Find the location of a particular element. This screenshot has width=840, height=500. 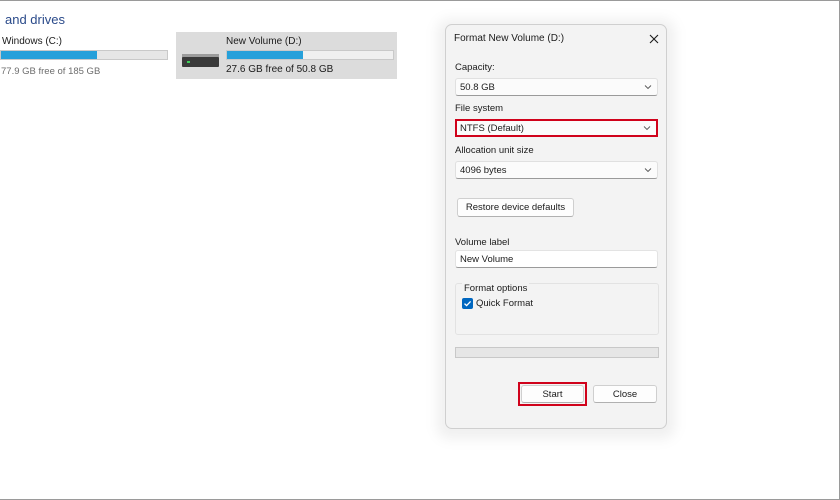

capacity-value: 50.8 GB is located at coordinates (477, 87).